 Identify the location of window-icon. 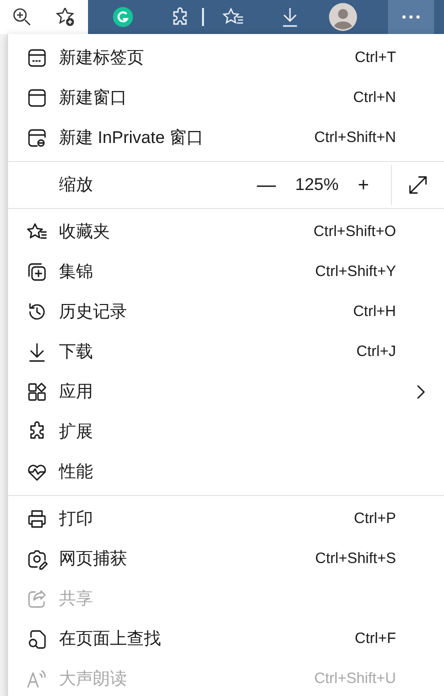
(37, 98).